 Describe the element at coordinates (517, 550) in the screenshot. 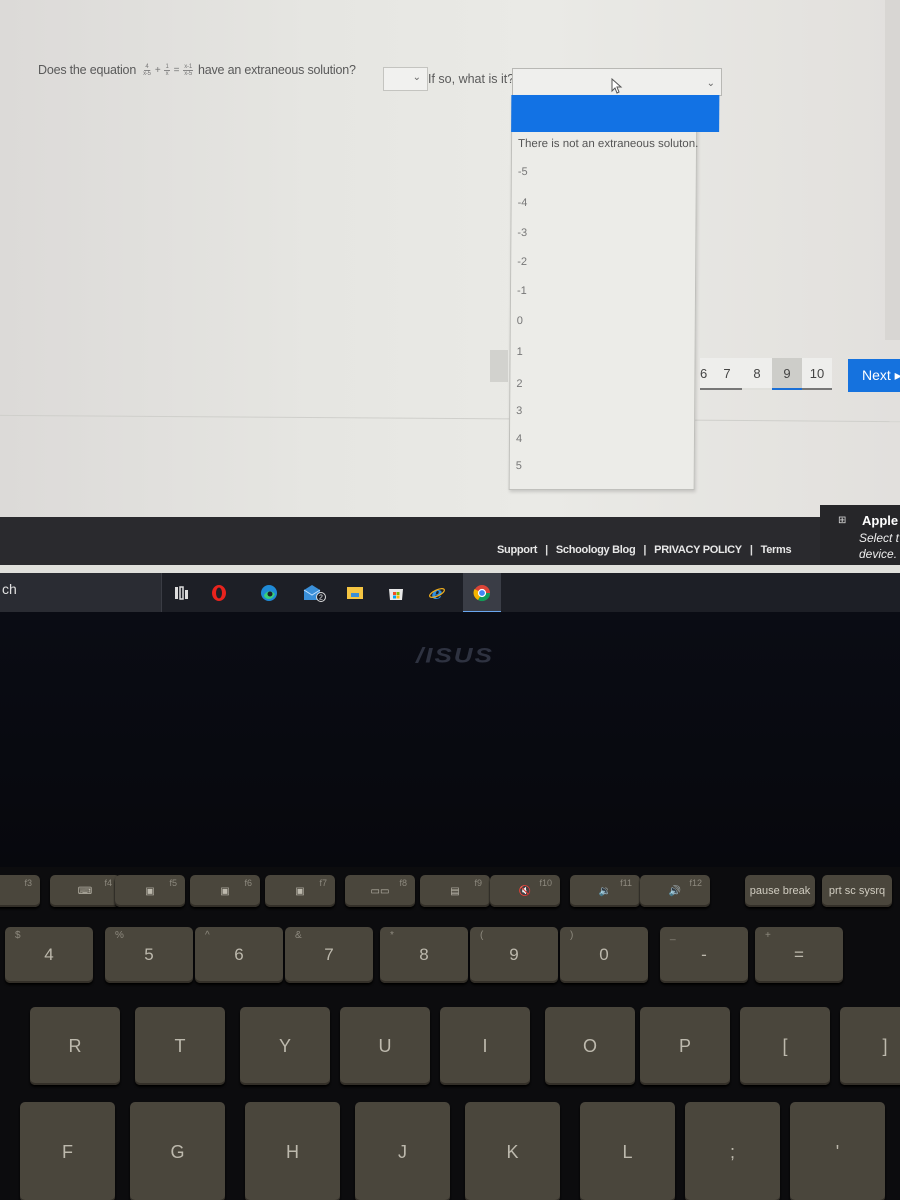

I see `footer-link-support: Support` at that location.